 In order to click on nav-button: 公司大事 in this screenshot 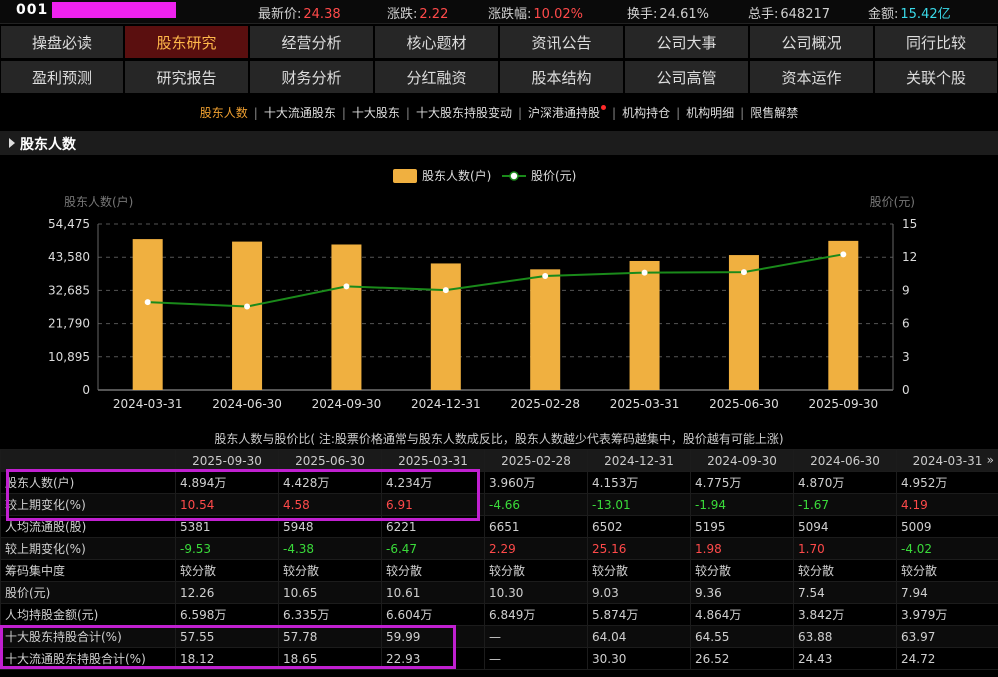, I will do `click(686, 42)`.